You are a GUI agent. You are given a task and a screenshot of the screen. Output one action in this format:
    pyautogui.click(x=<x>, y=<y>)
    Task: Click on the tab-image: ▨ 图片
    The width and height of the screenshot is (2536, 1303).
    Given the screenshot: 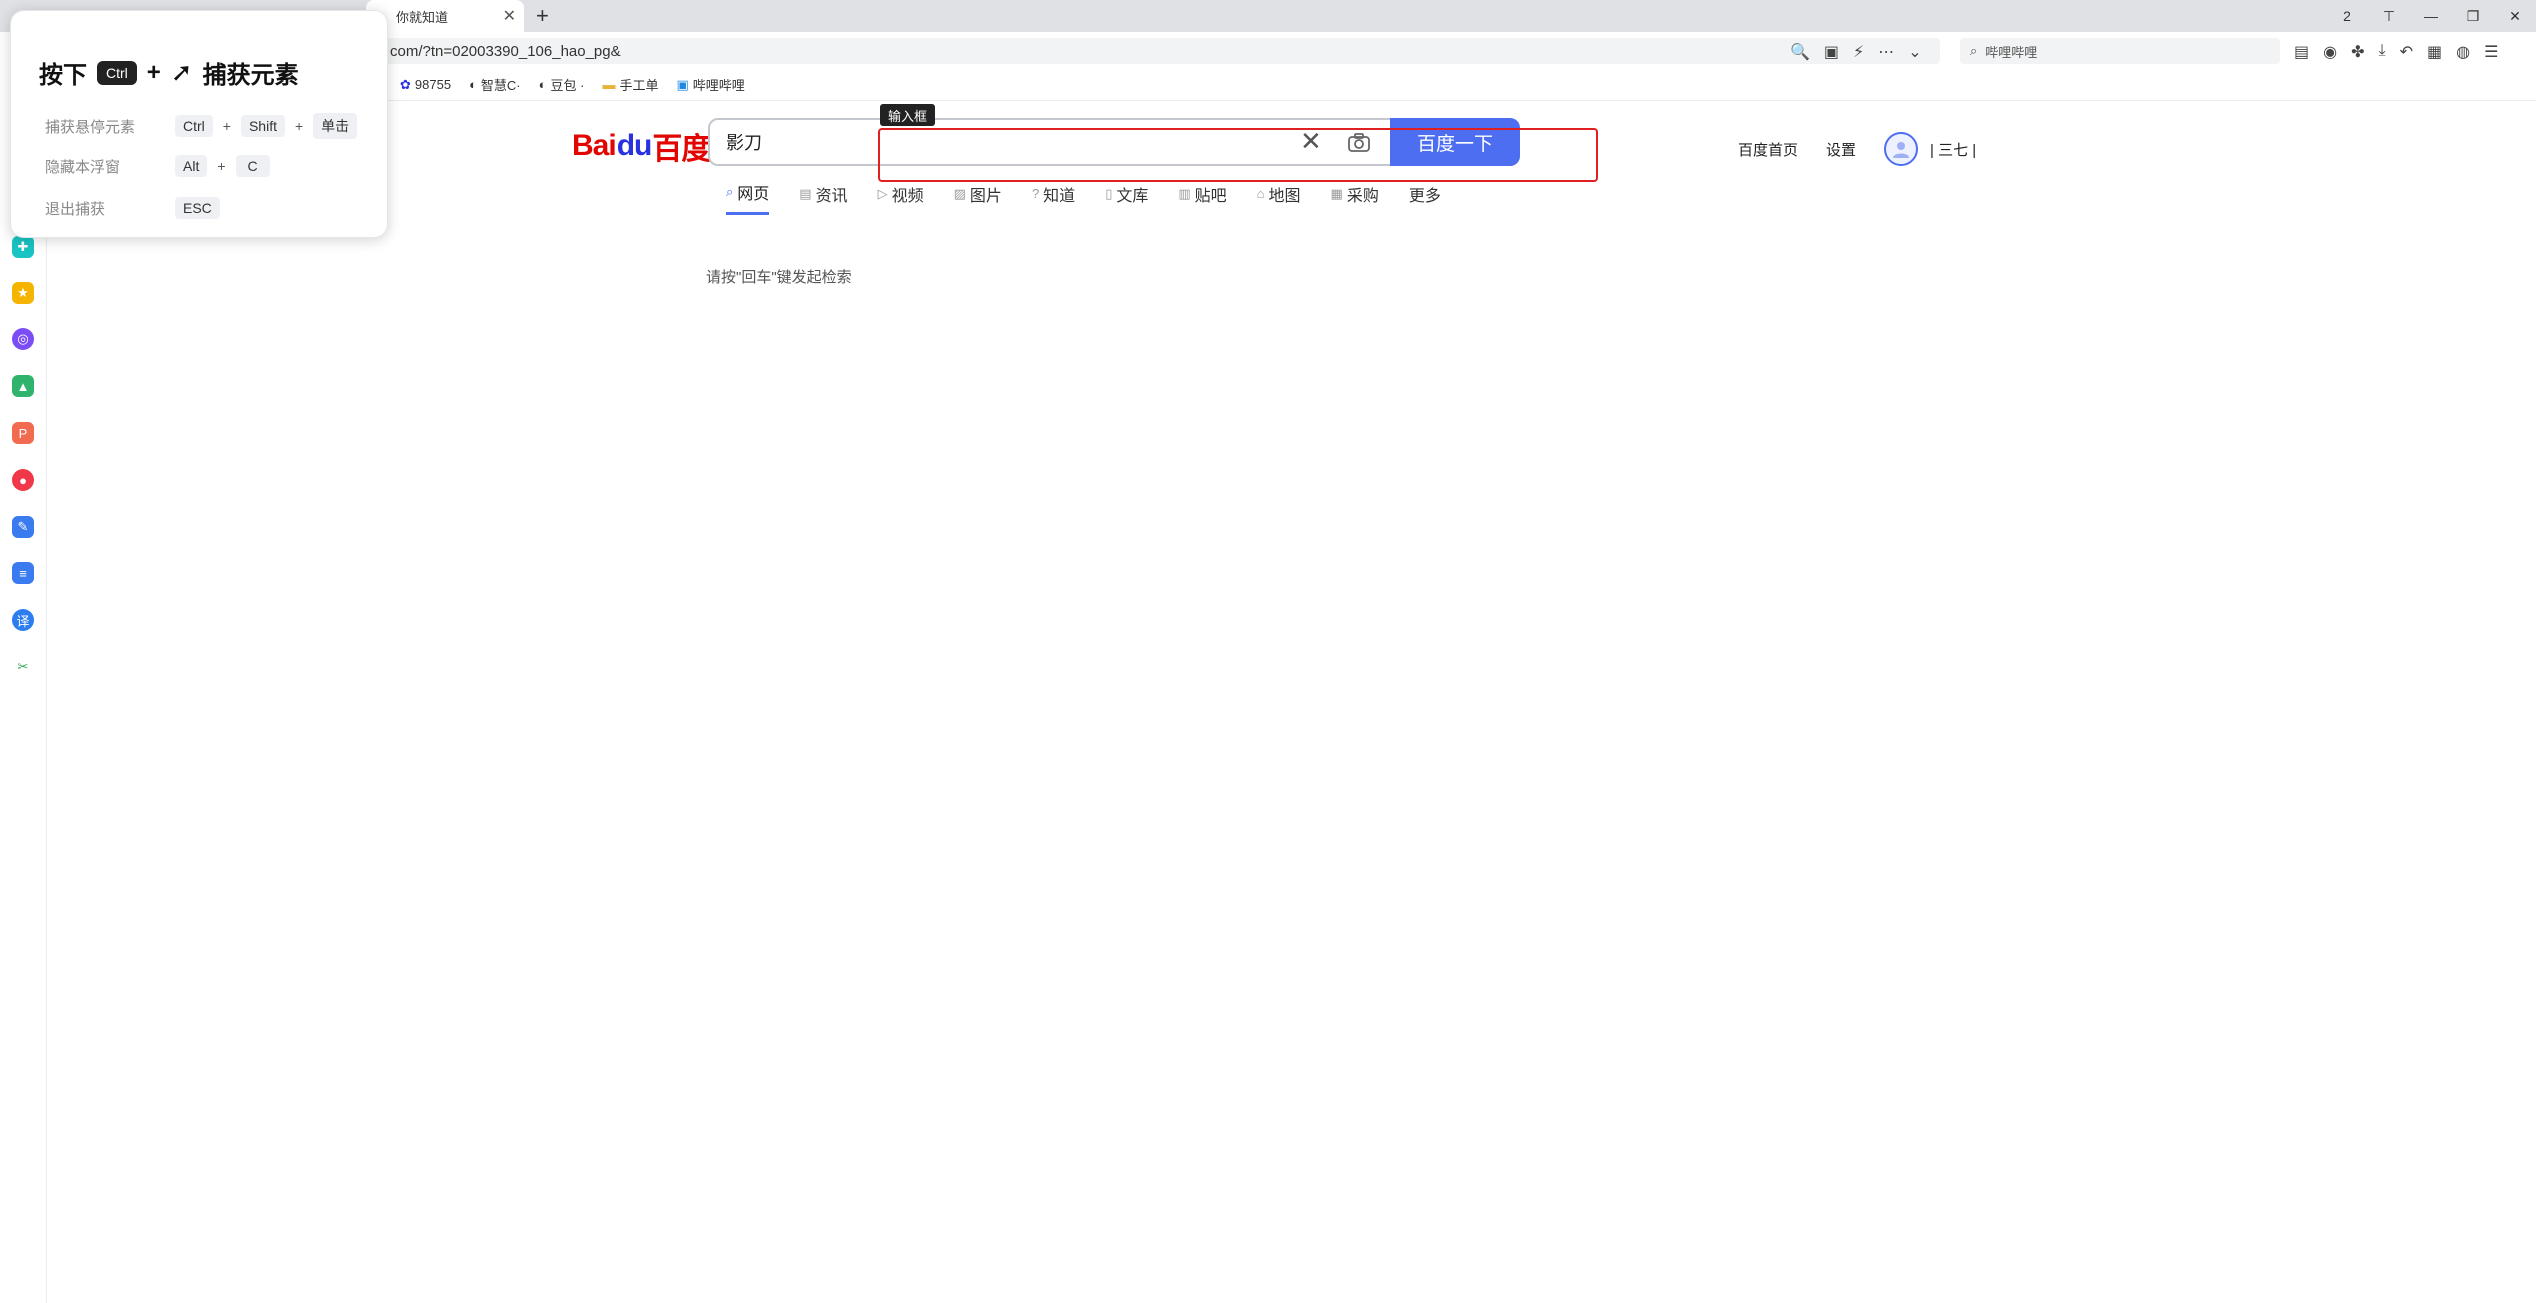 What is the action you would take?
    pyautogui.click(x=978, y=197)
    